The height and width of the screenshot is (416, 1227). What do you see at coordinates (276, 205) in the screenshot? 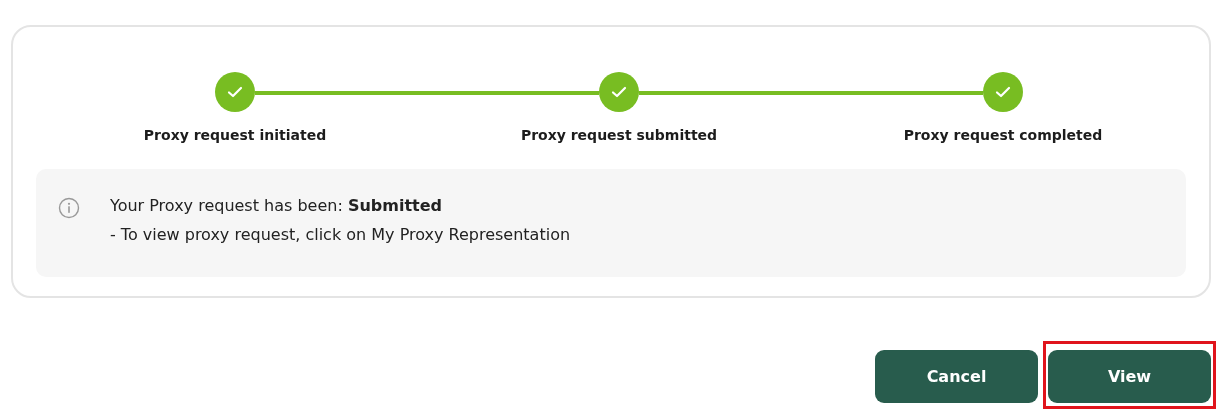
I see `info-text: Your Proxy request has been: Submitted` at bounding box center [276, 205].